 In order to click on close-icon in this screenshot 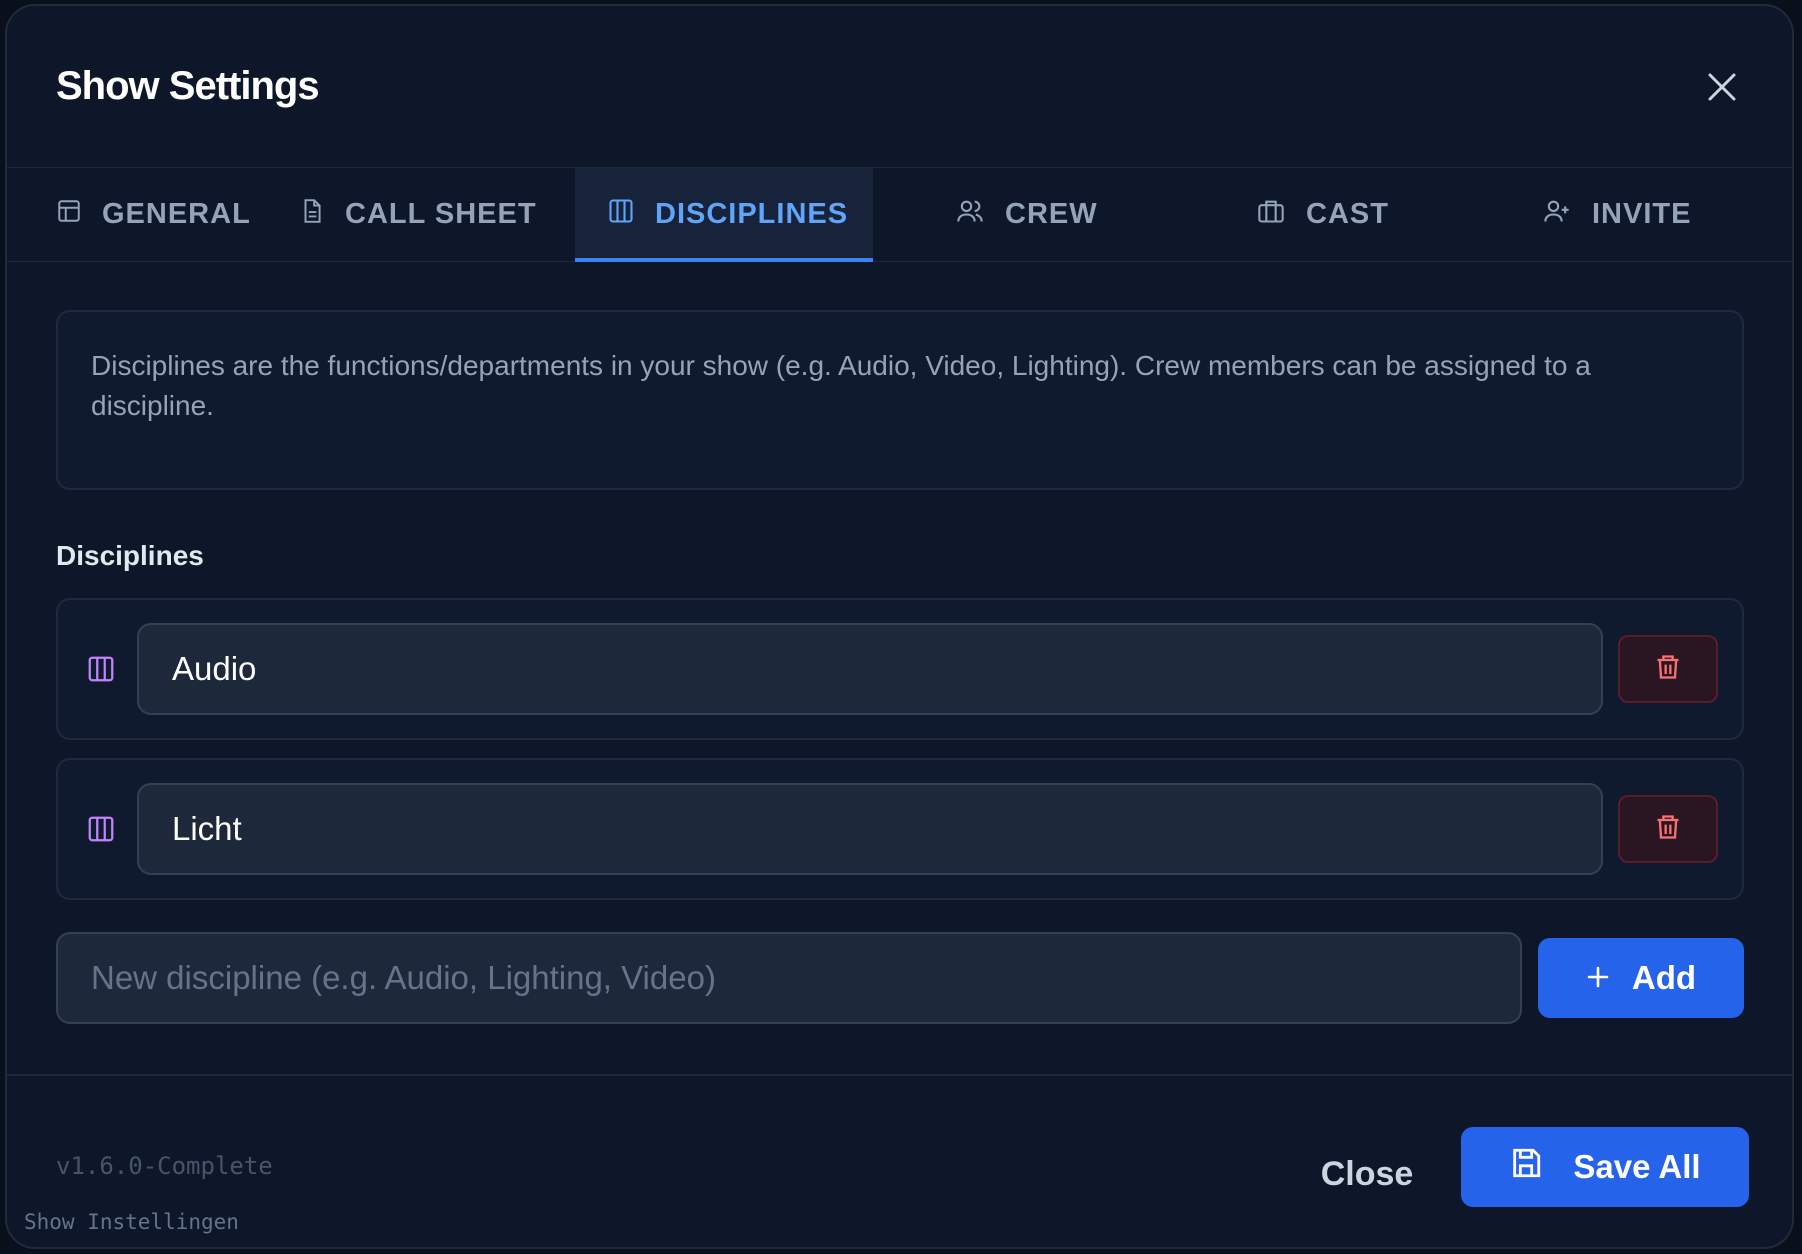, I will do `click(1722, 87)`.